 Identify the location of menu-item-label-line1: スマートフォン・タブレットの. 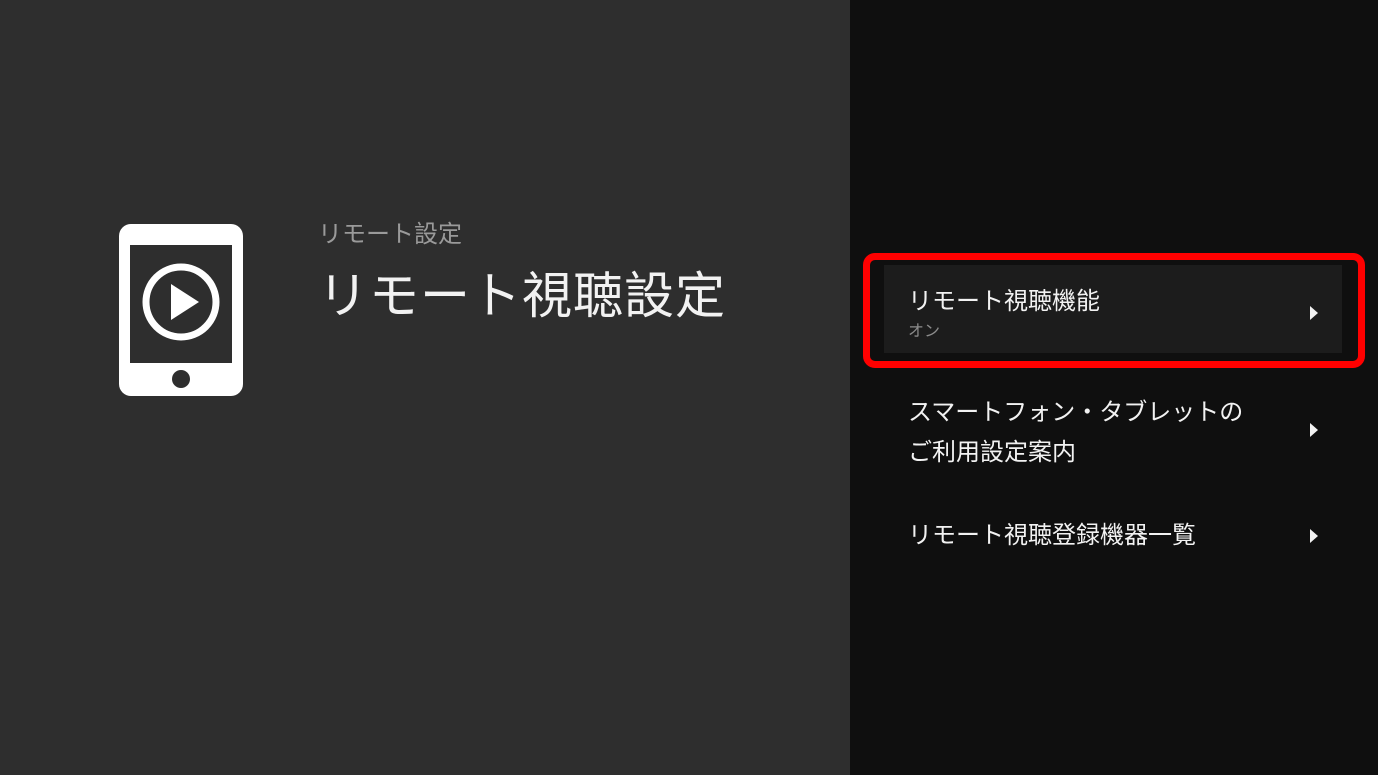
(1076, 412).